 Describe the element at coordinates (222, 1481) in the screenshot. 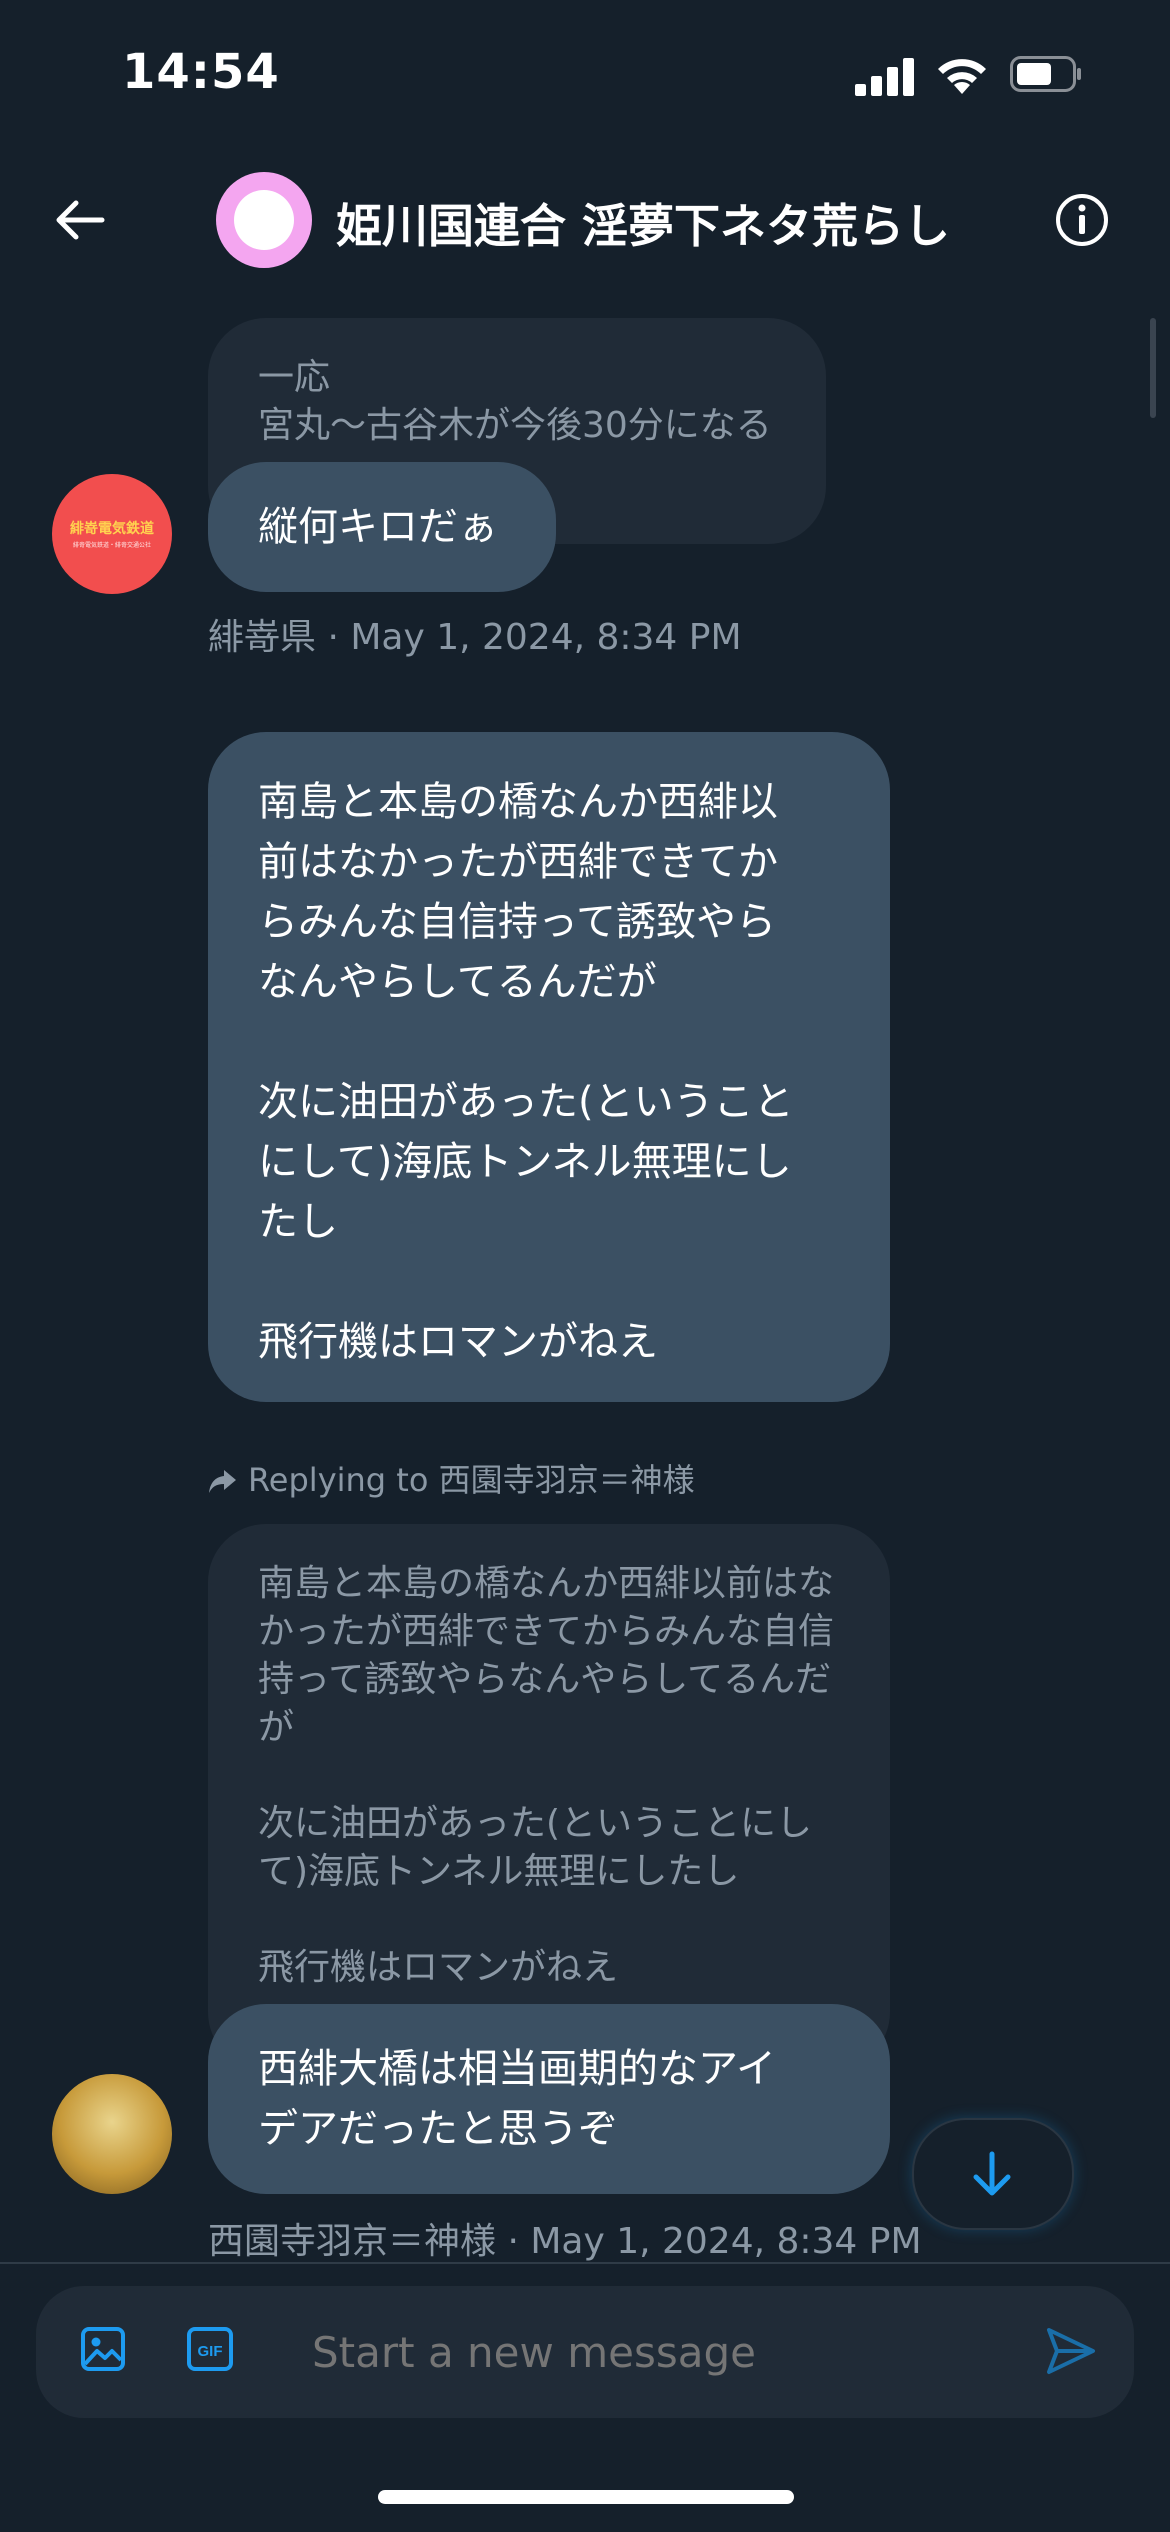

I see `reply-arrow-icon` at that location.